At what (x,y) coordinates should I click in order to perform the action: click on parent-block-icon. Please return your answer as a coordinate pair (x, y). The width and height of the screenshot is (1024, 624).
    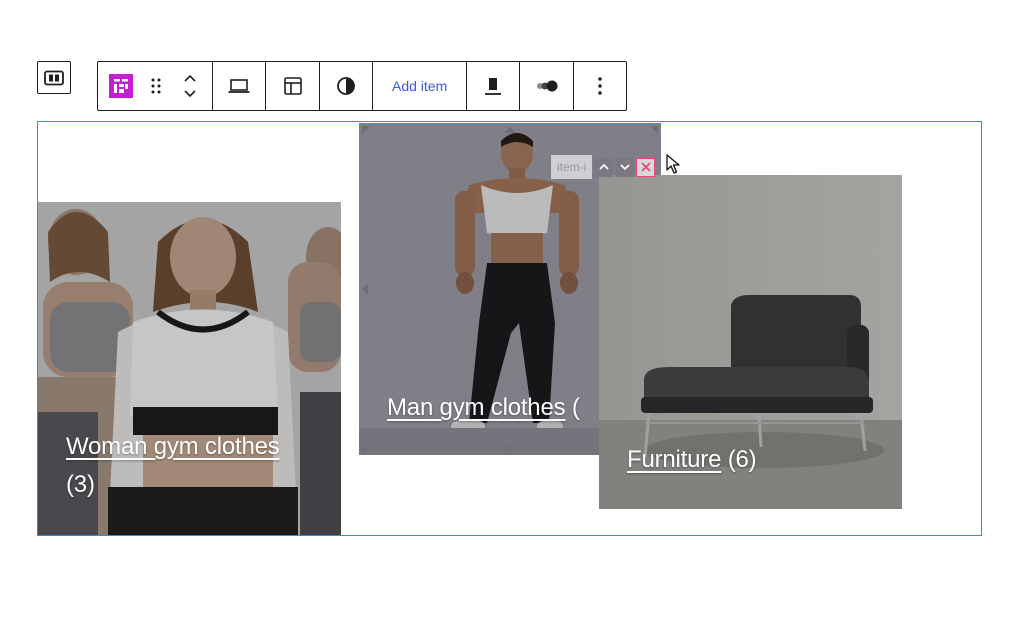
    Looking at the image, I should click on (54, 77).